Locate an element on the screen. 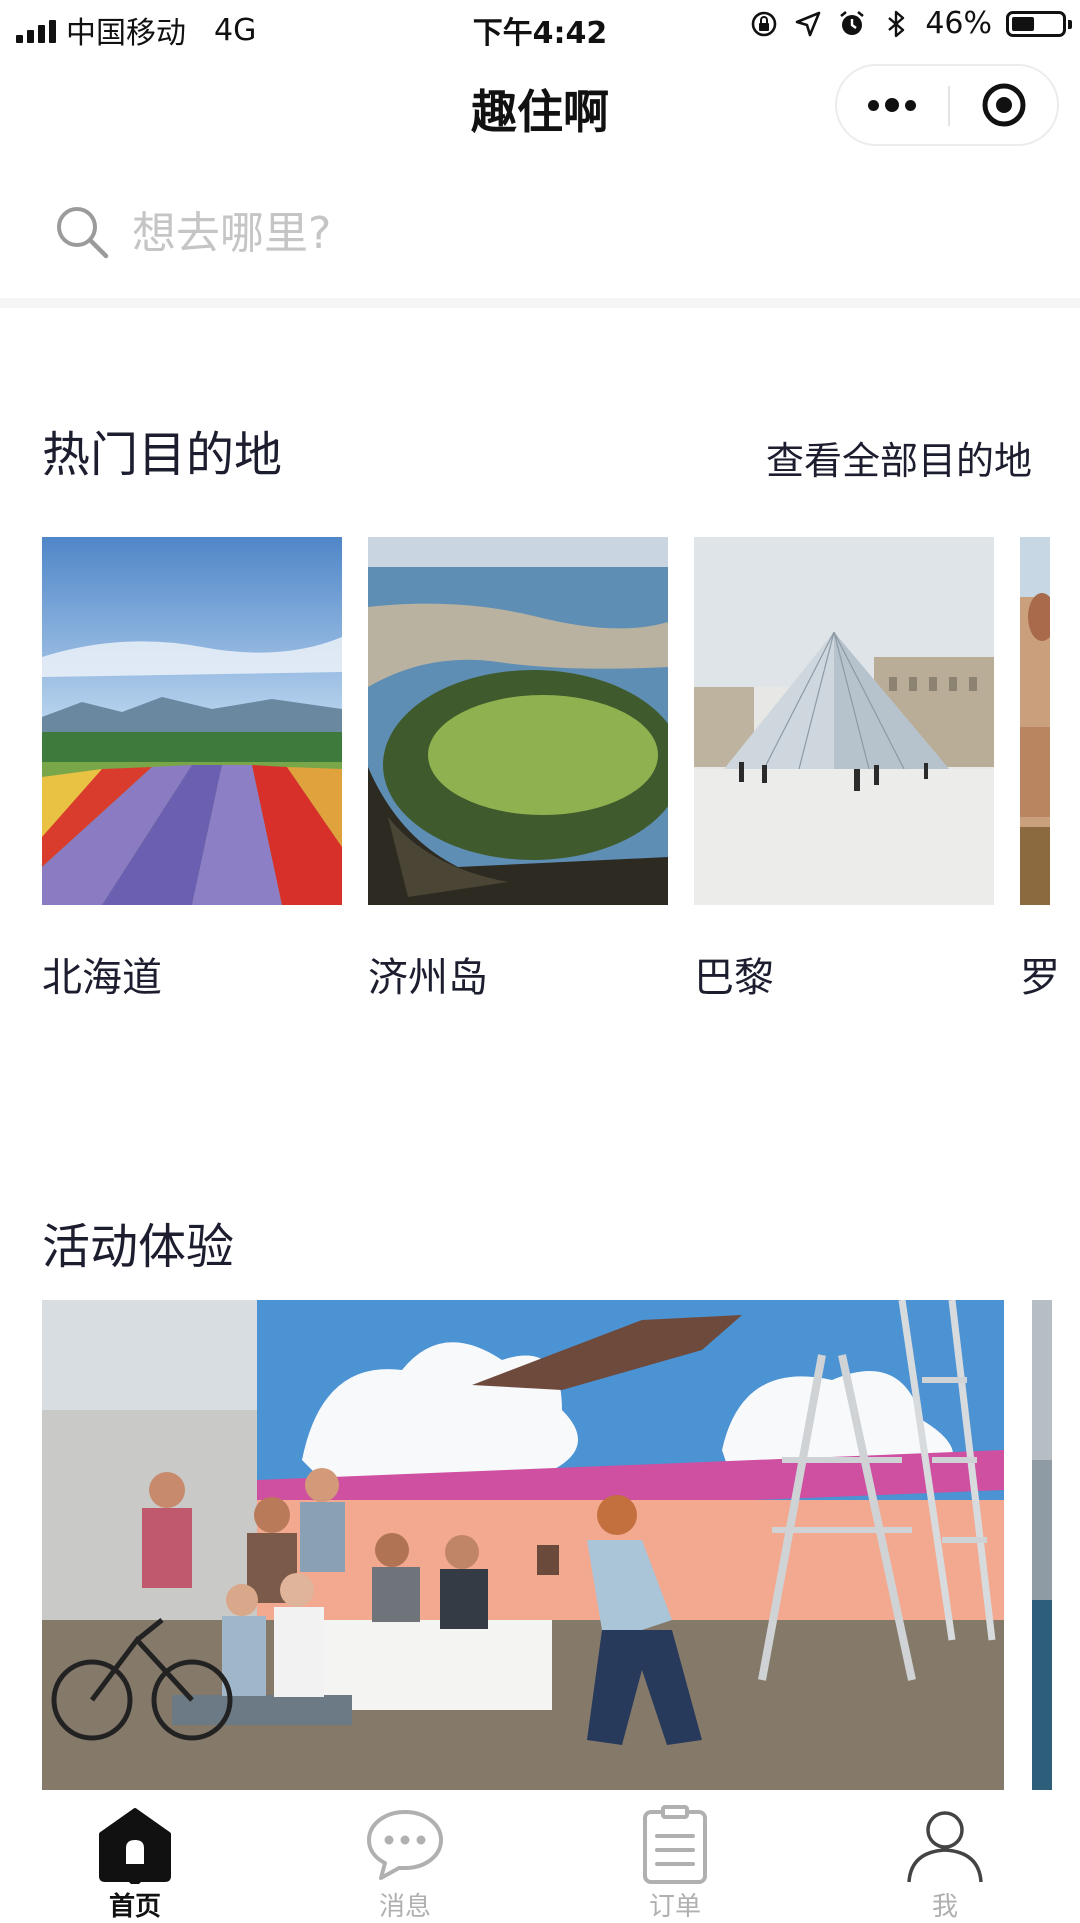 The width and height of the screenshot is (1080, 1923). tab-label: 消息 is located at coordinates (404, 1907).